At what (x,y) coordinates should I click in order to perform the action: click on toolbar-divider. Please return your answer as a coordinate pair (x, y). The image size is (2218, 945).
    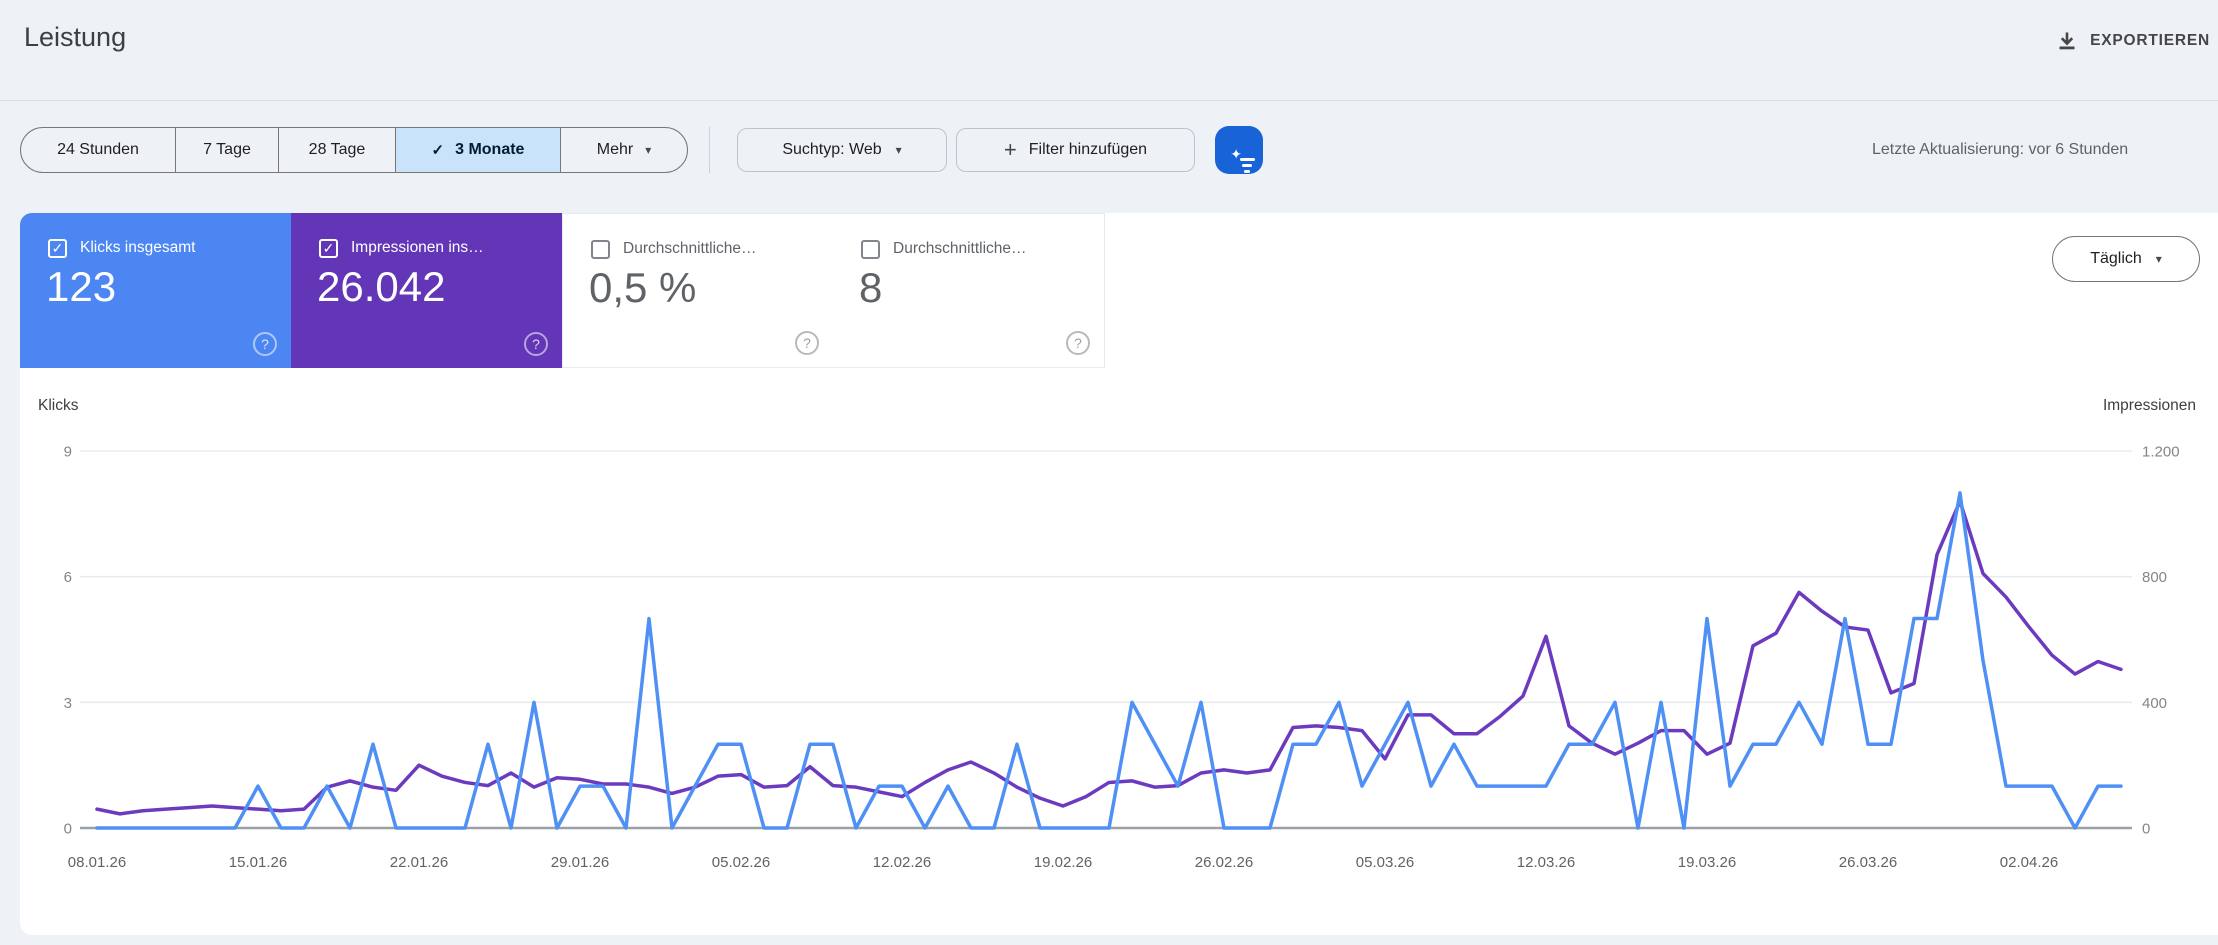
    Looking at the image, I should click on (709, 150).